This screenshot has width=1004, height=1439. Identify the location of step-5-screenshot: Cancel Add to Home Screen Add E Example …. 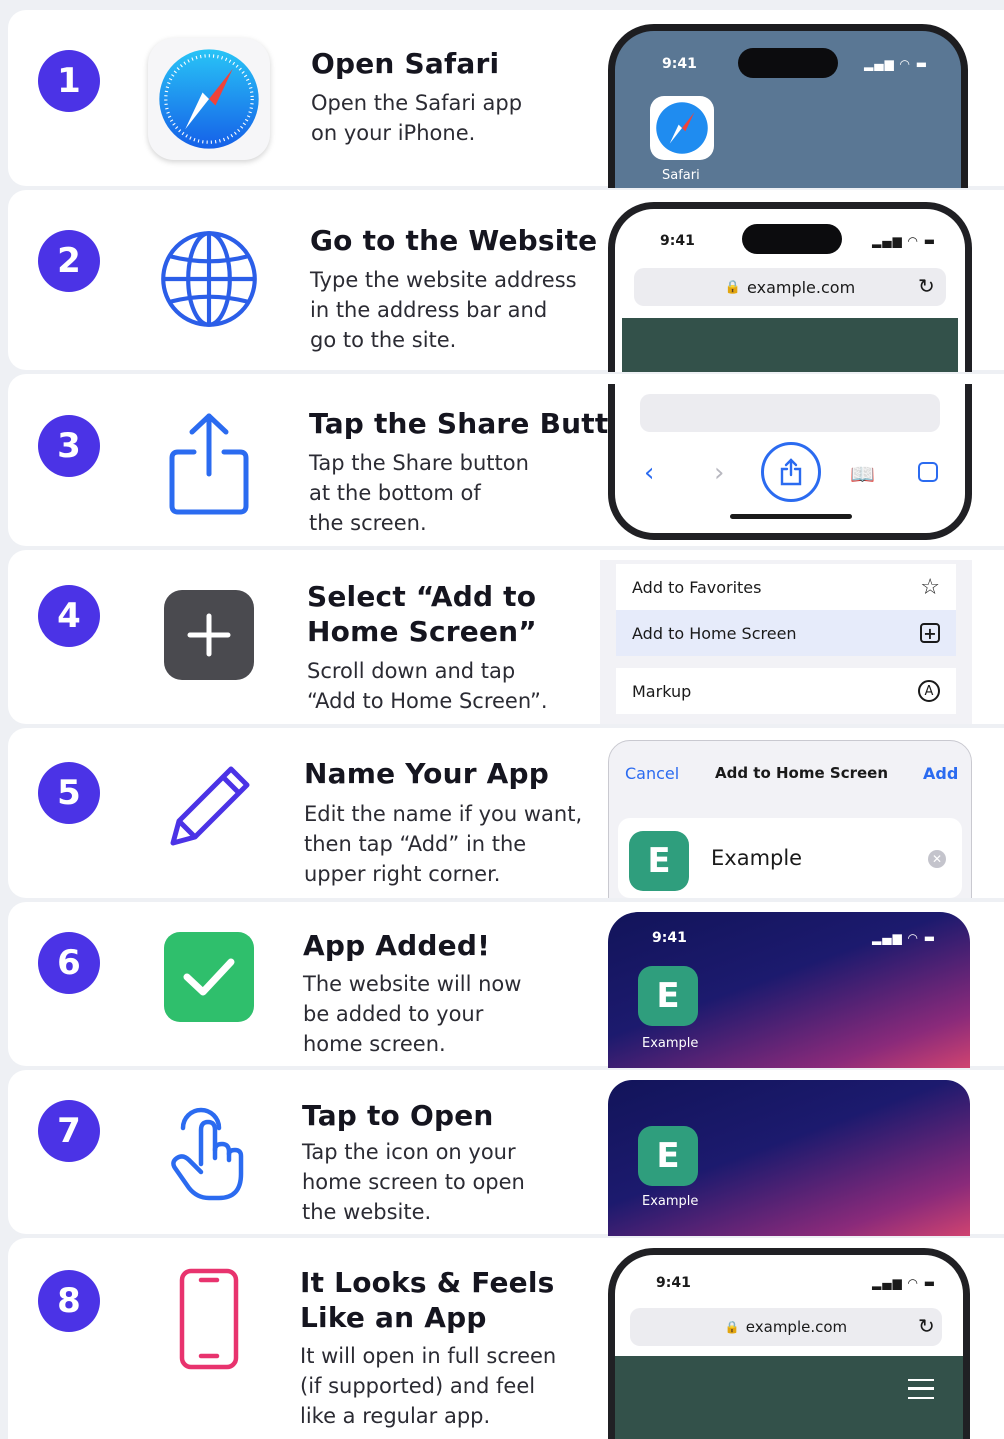
(786, 818).